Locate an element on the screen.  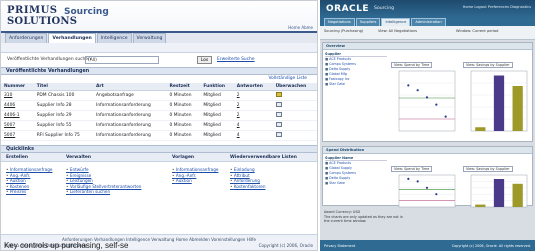
privacy-link: Privacy Statement is located at coordinates (339, 246).